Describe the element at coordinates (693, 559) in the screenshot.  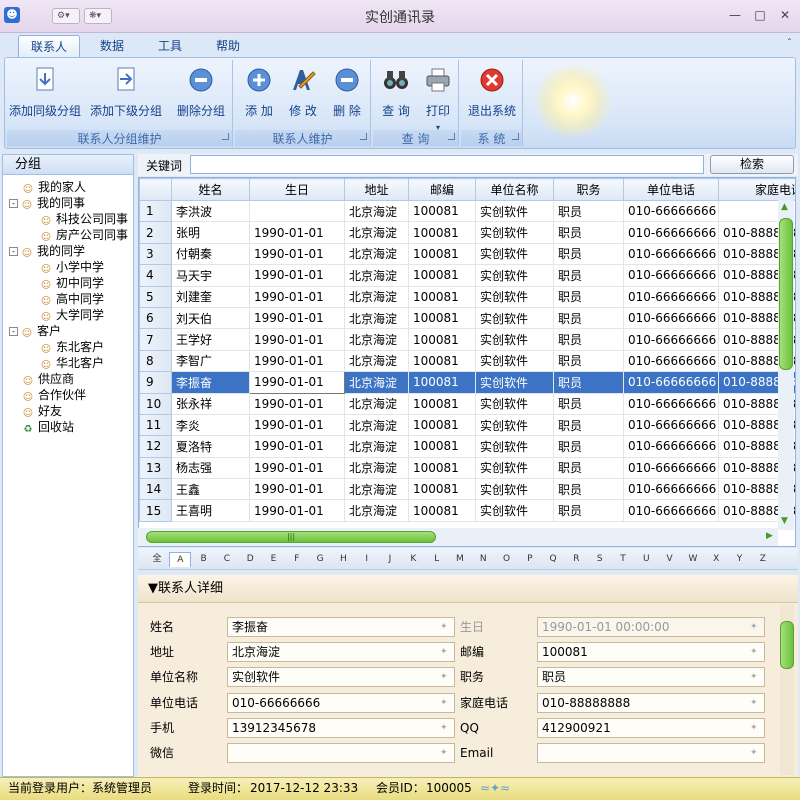
I see `alphabet-filter-w: W` at that location.